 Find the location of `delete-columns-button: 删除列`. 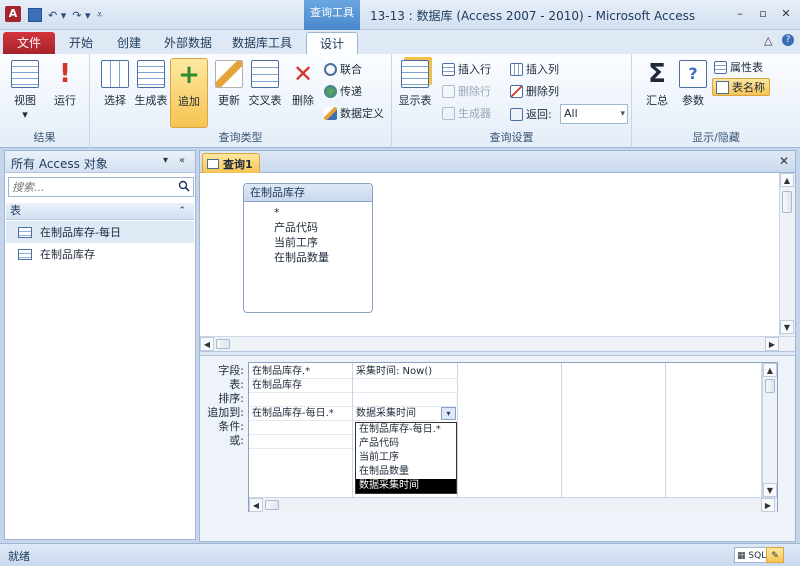

delete-columns-button: 删除列 is located at coordinates (534, 91).